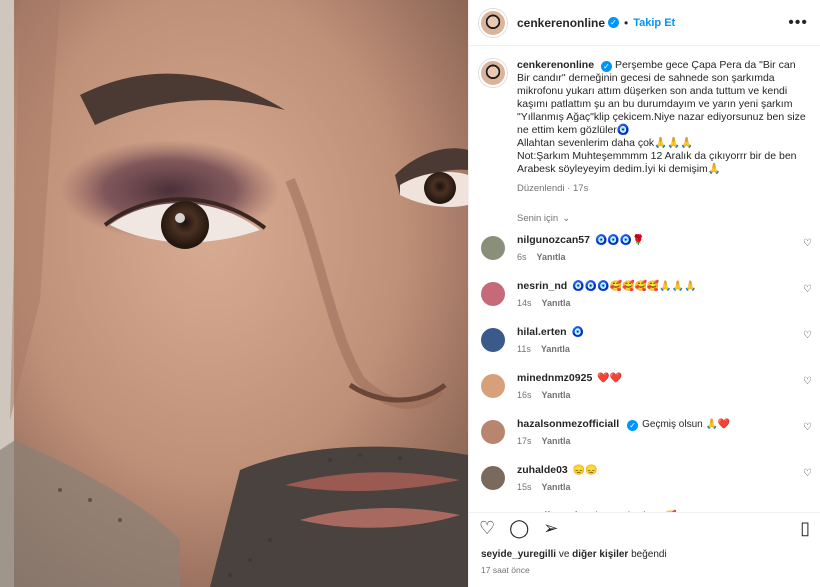  Describe the element at coordinates (605, 143) in the screenshot. I see `caption-line-2: Allahtan sevenlerim daha çok🙏🙏🙏` at that location.